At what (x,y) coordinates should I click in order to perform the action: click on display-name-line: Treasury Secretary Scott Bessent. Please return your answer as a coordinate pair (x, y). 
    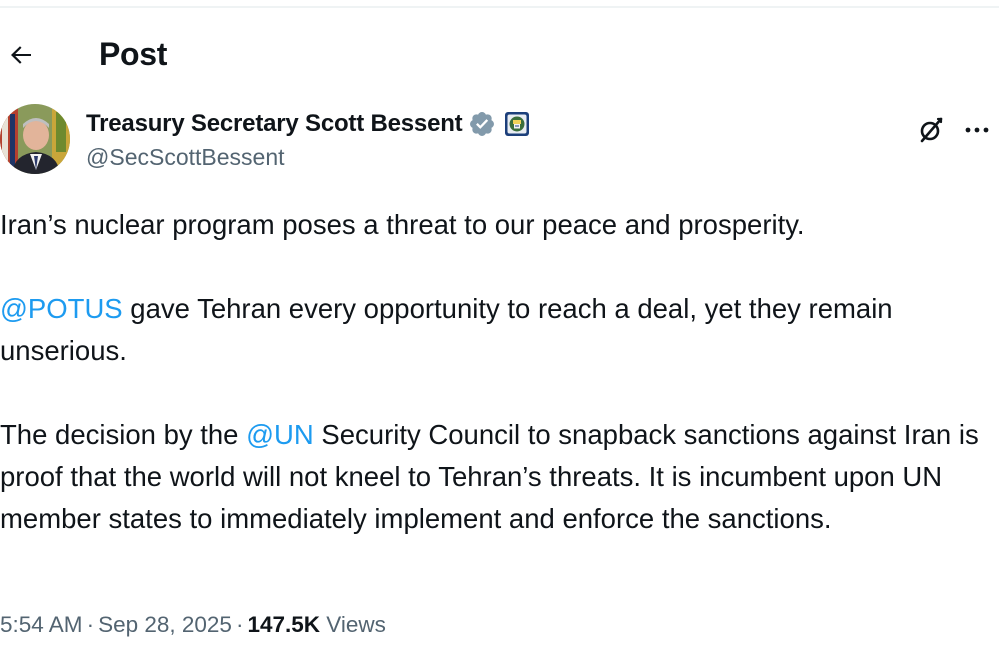
    Looking at the image, I should click on (308, 124).